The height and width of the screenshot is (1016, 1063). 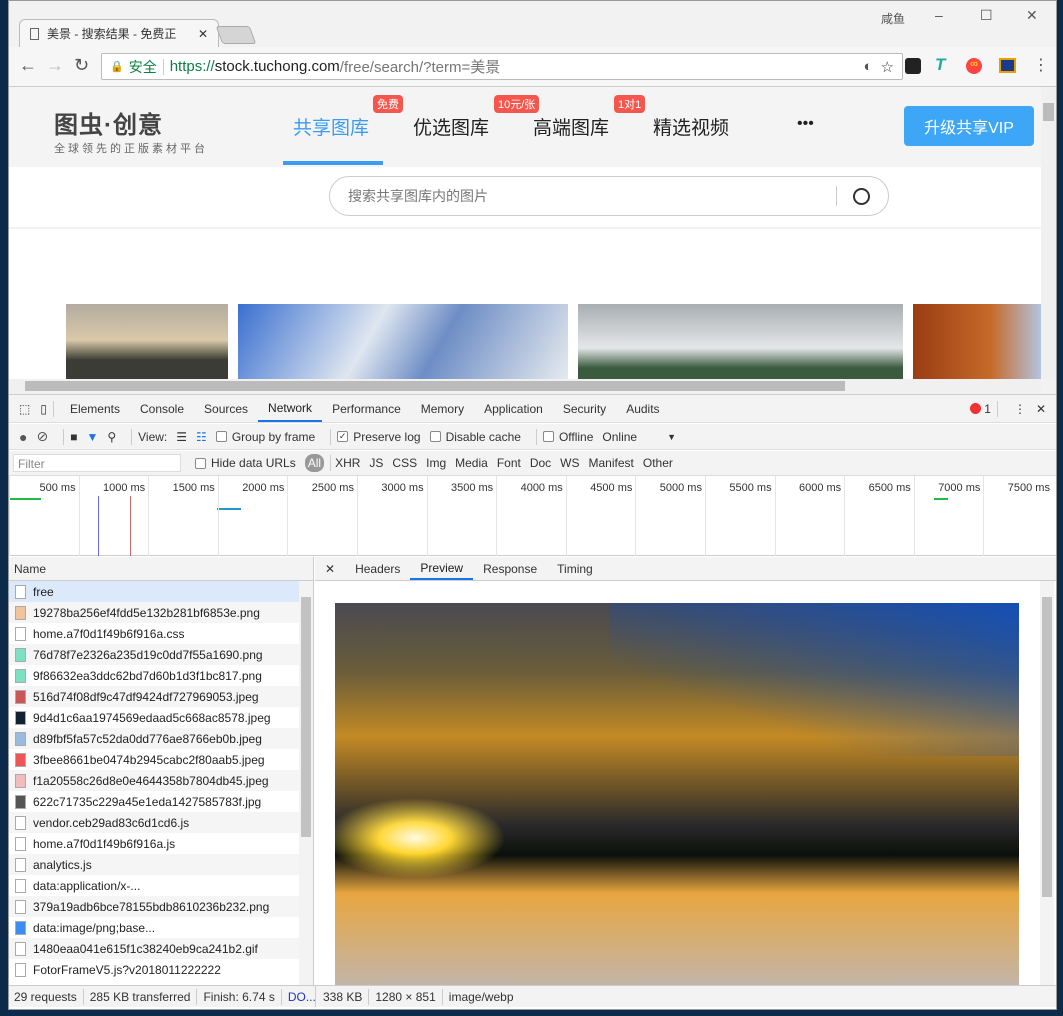 What do you see at coordinates (154, 969) in the screenshot?
I see `request-row: FotorFrameV5.js?v2018011222222` at bounding box center [154, 969].